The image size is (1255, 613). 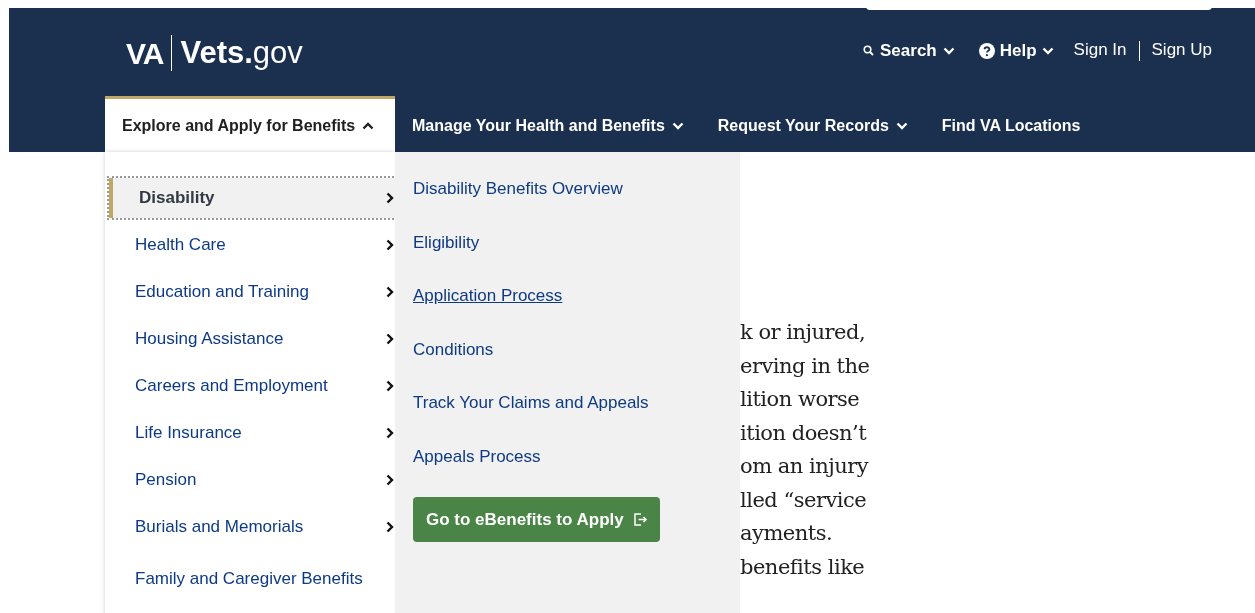 What do you see at coordinates (909, 51) in the screenshot?
I see `search-button: Search` at bounding box center [909, 51].